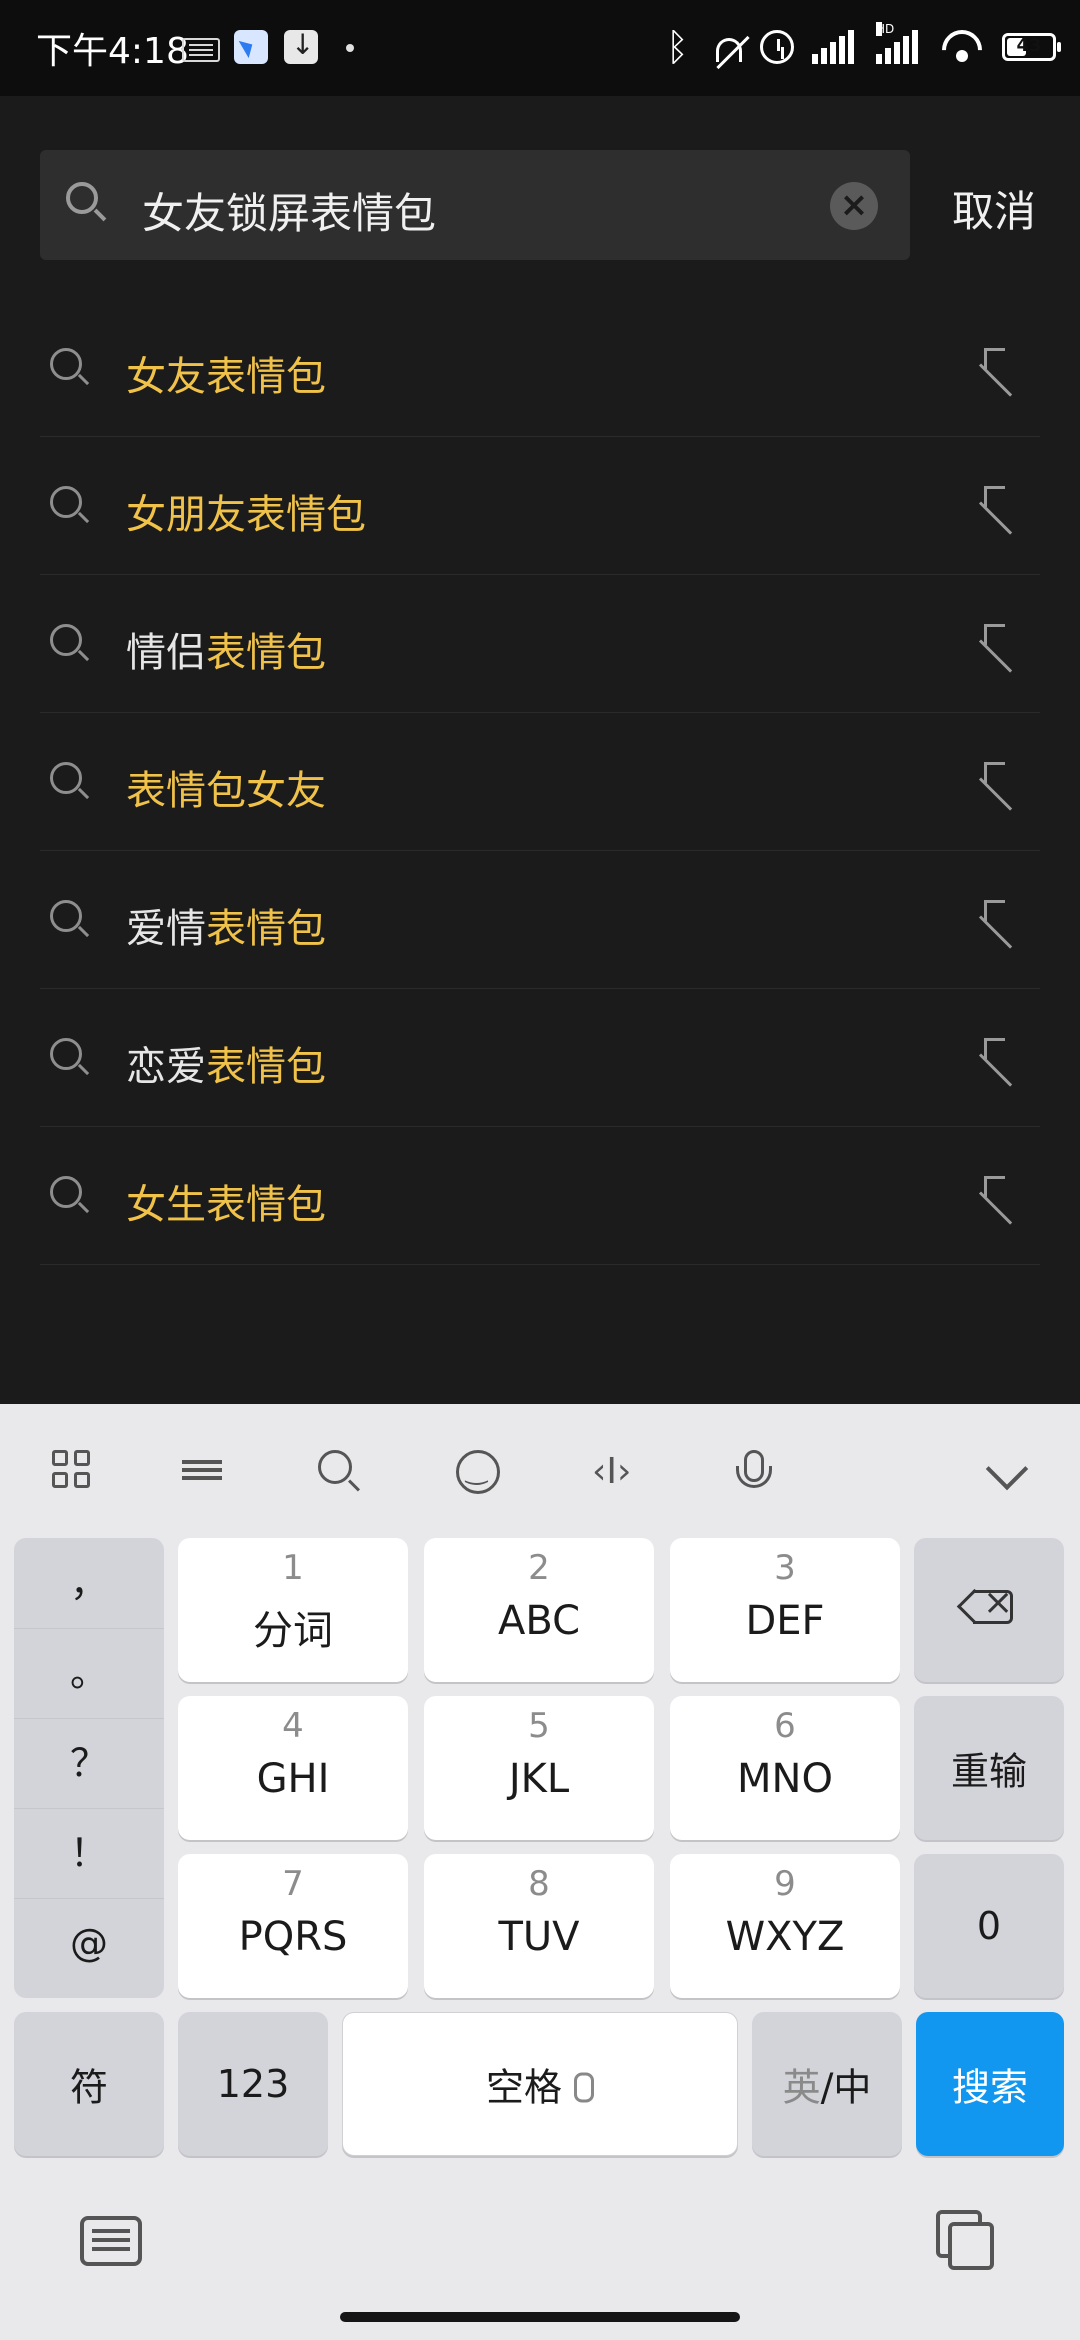 Image resolution: width=1080 pixels, height=2340 pixels. I want to click on symbol-key: 符, so click(89, 2084).